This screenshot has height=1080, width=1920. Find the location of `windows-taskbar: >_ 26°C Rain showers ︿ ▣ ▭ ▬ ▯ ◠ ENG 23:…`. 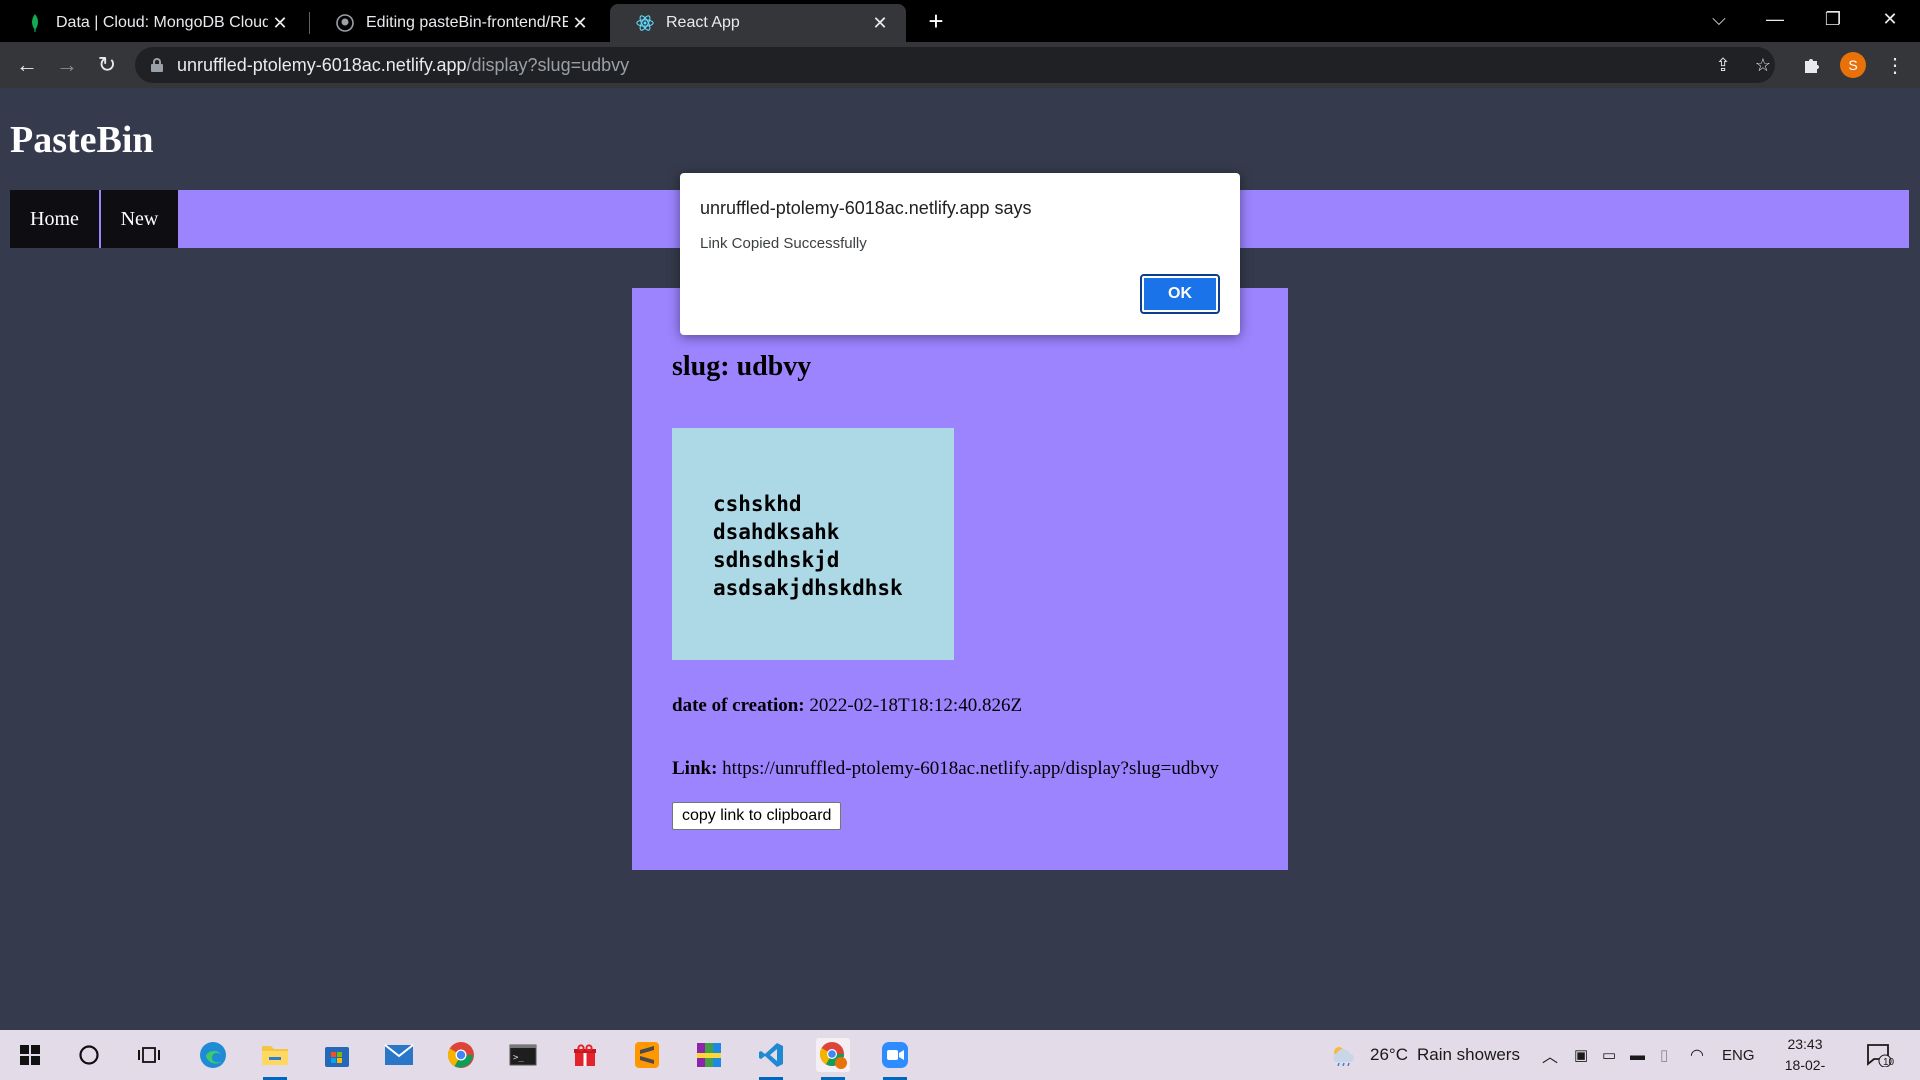

windows-taskbar: >_ 26°C Rain showers ︿ ▣ ▭ ▬ ▯ ◠ ENG 23:… is located at coordinates (960, 1055).